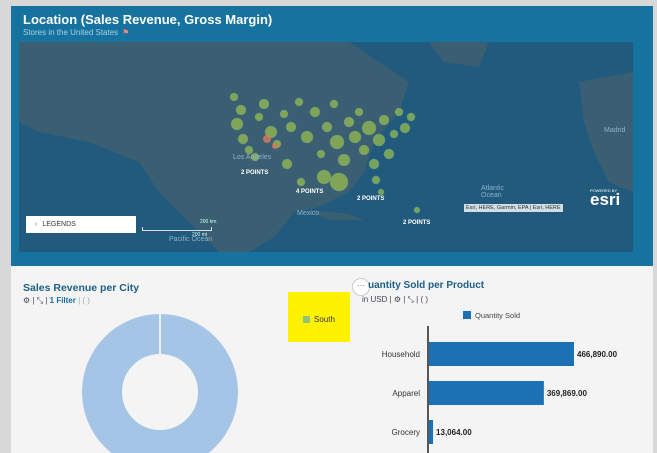  I want to click on filter-link: 1 Filter, so click(63, 300).